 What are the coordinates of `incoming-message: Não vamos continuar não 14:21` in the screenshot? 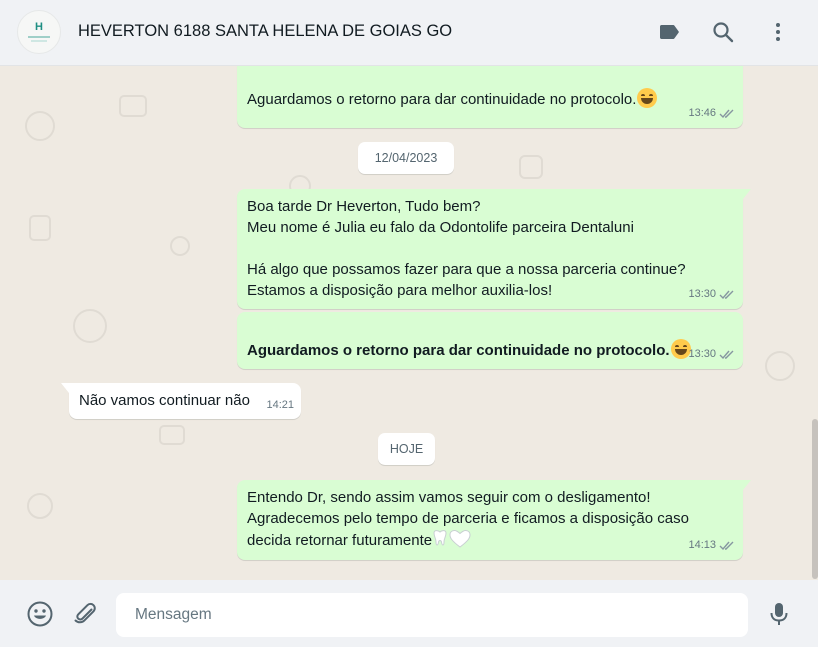 It's located at (181, 401).